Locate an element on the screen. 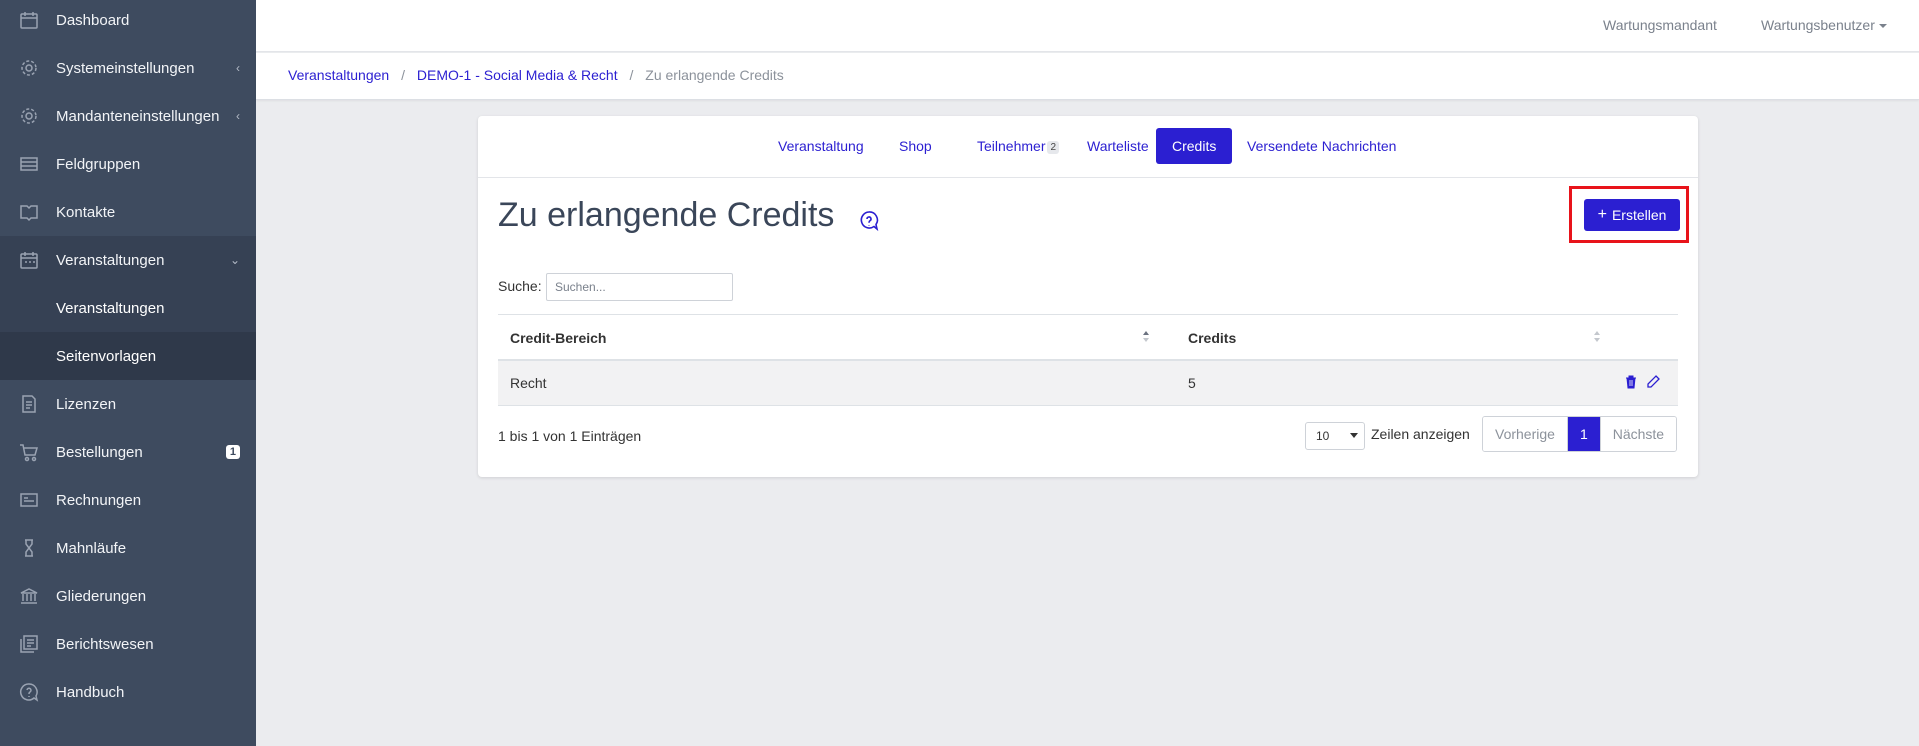  plus-icon: + is located at coordinates (1602, 214).